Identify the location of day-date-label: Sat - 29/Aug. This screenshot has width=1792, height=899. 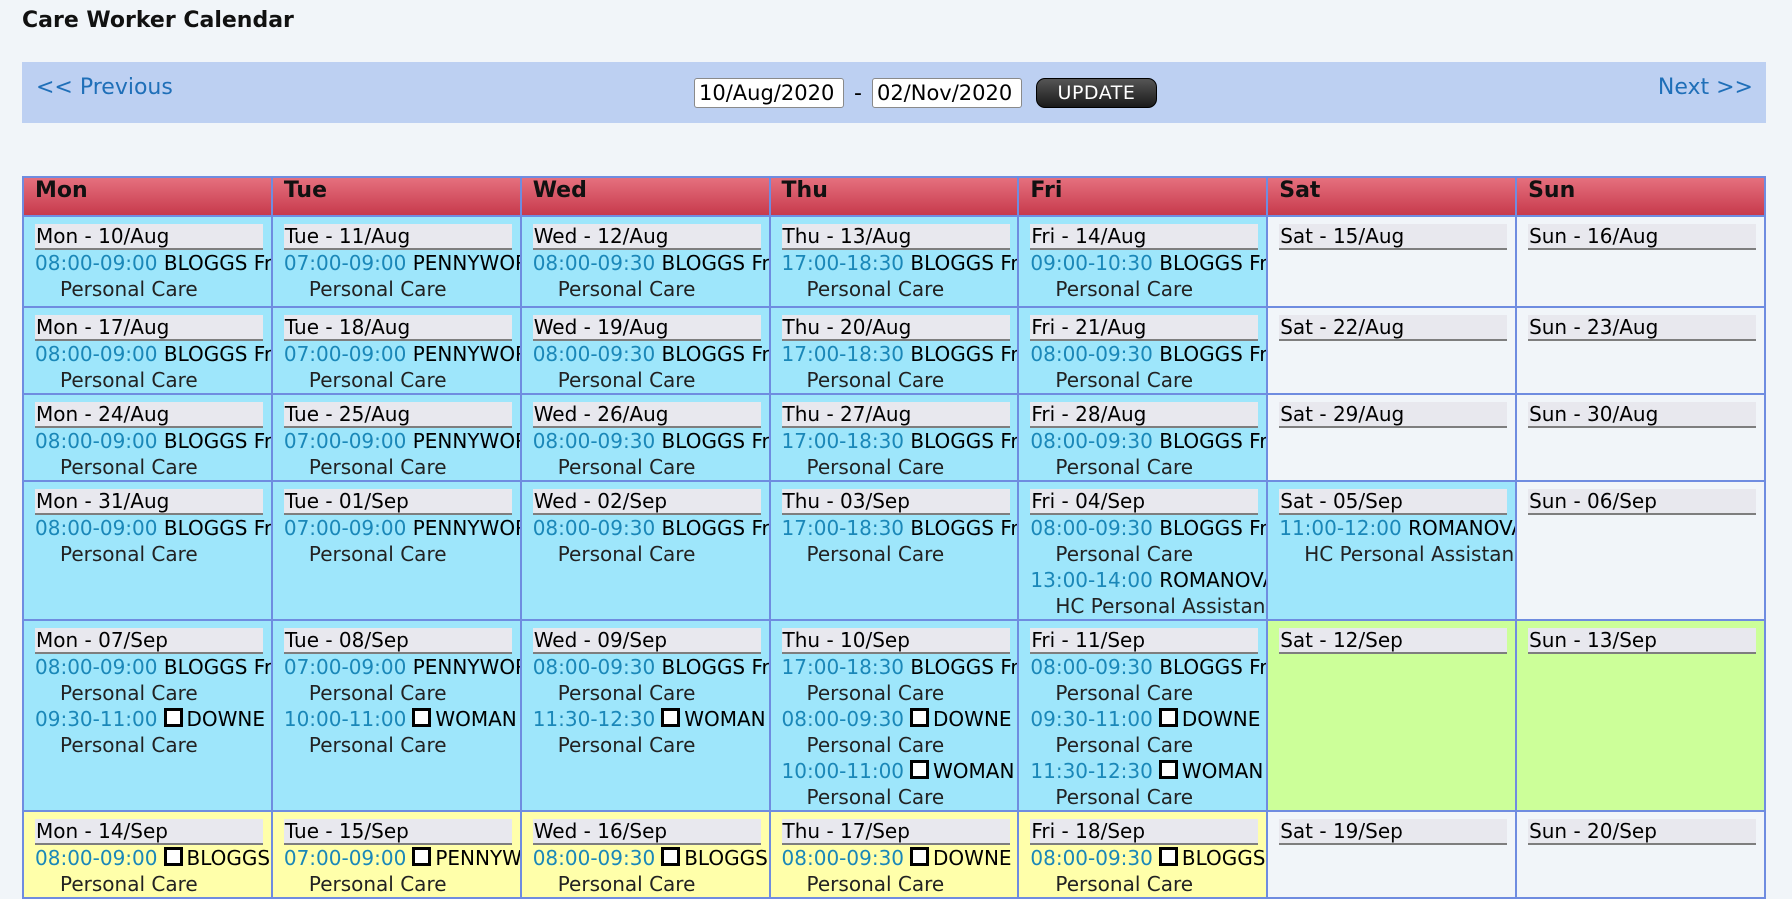
(1393, 415).